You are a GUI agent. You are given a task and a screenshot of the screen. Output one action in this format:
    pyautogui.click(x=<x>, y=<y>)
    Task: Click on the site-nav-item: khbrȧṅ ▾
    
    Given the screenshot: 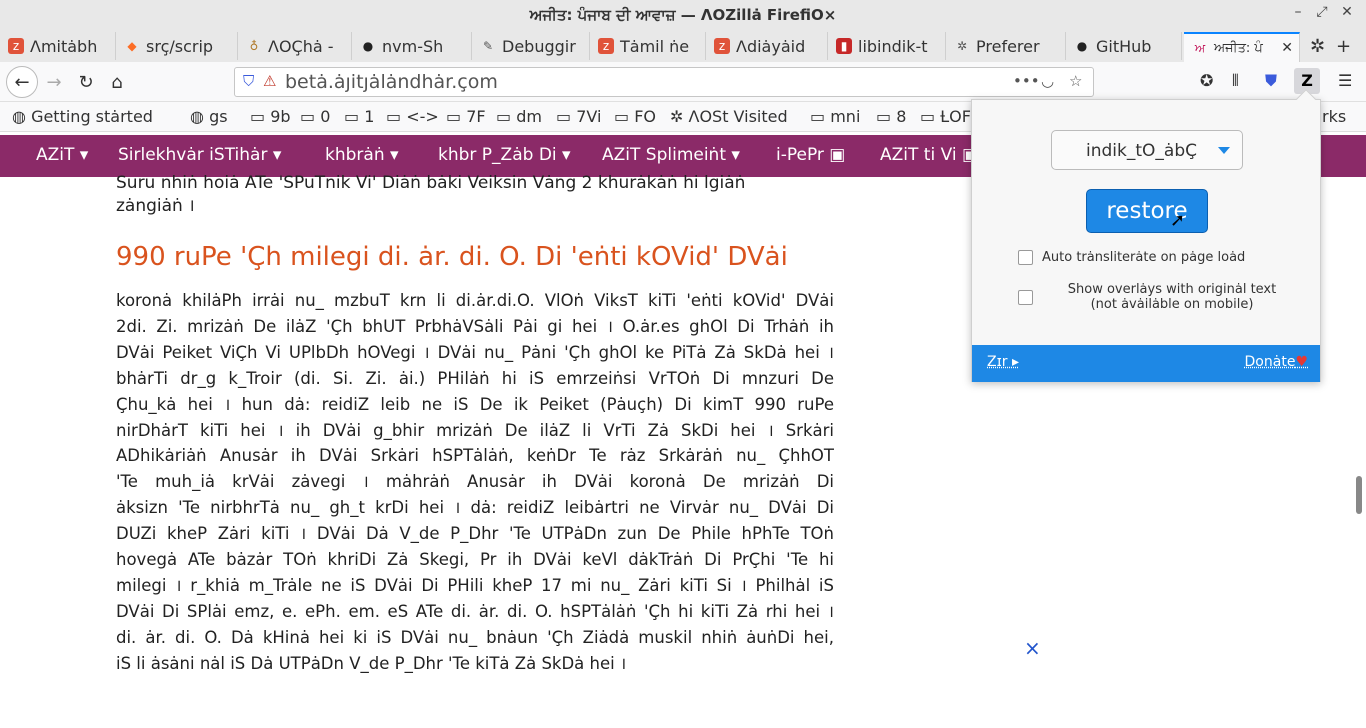 What is the action you would take?
    pyautogui.click(x=362, y=155)
    